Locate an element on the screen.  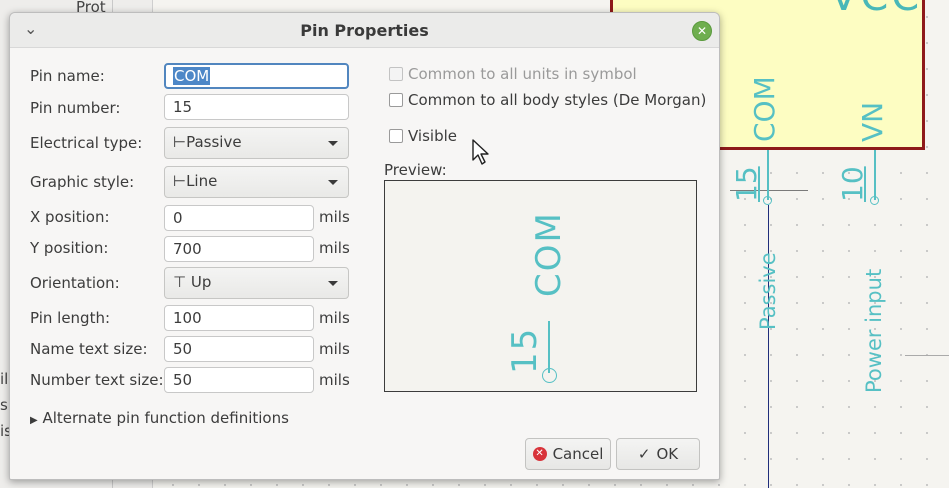
passive-pin-icon: ⊢ is located at coordinates (180, 142).